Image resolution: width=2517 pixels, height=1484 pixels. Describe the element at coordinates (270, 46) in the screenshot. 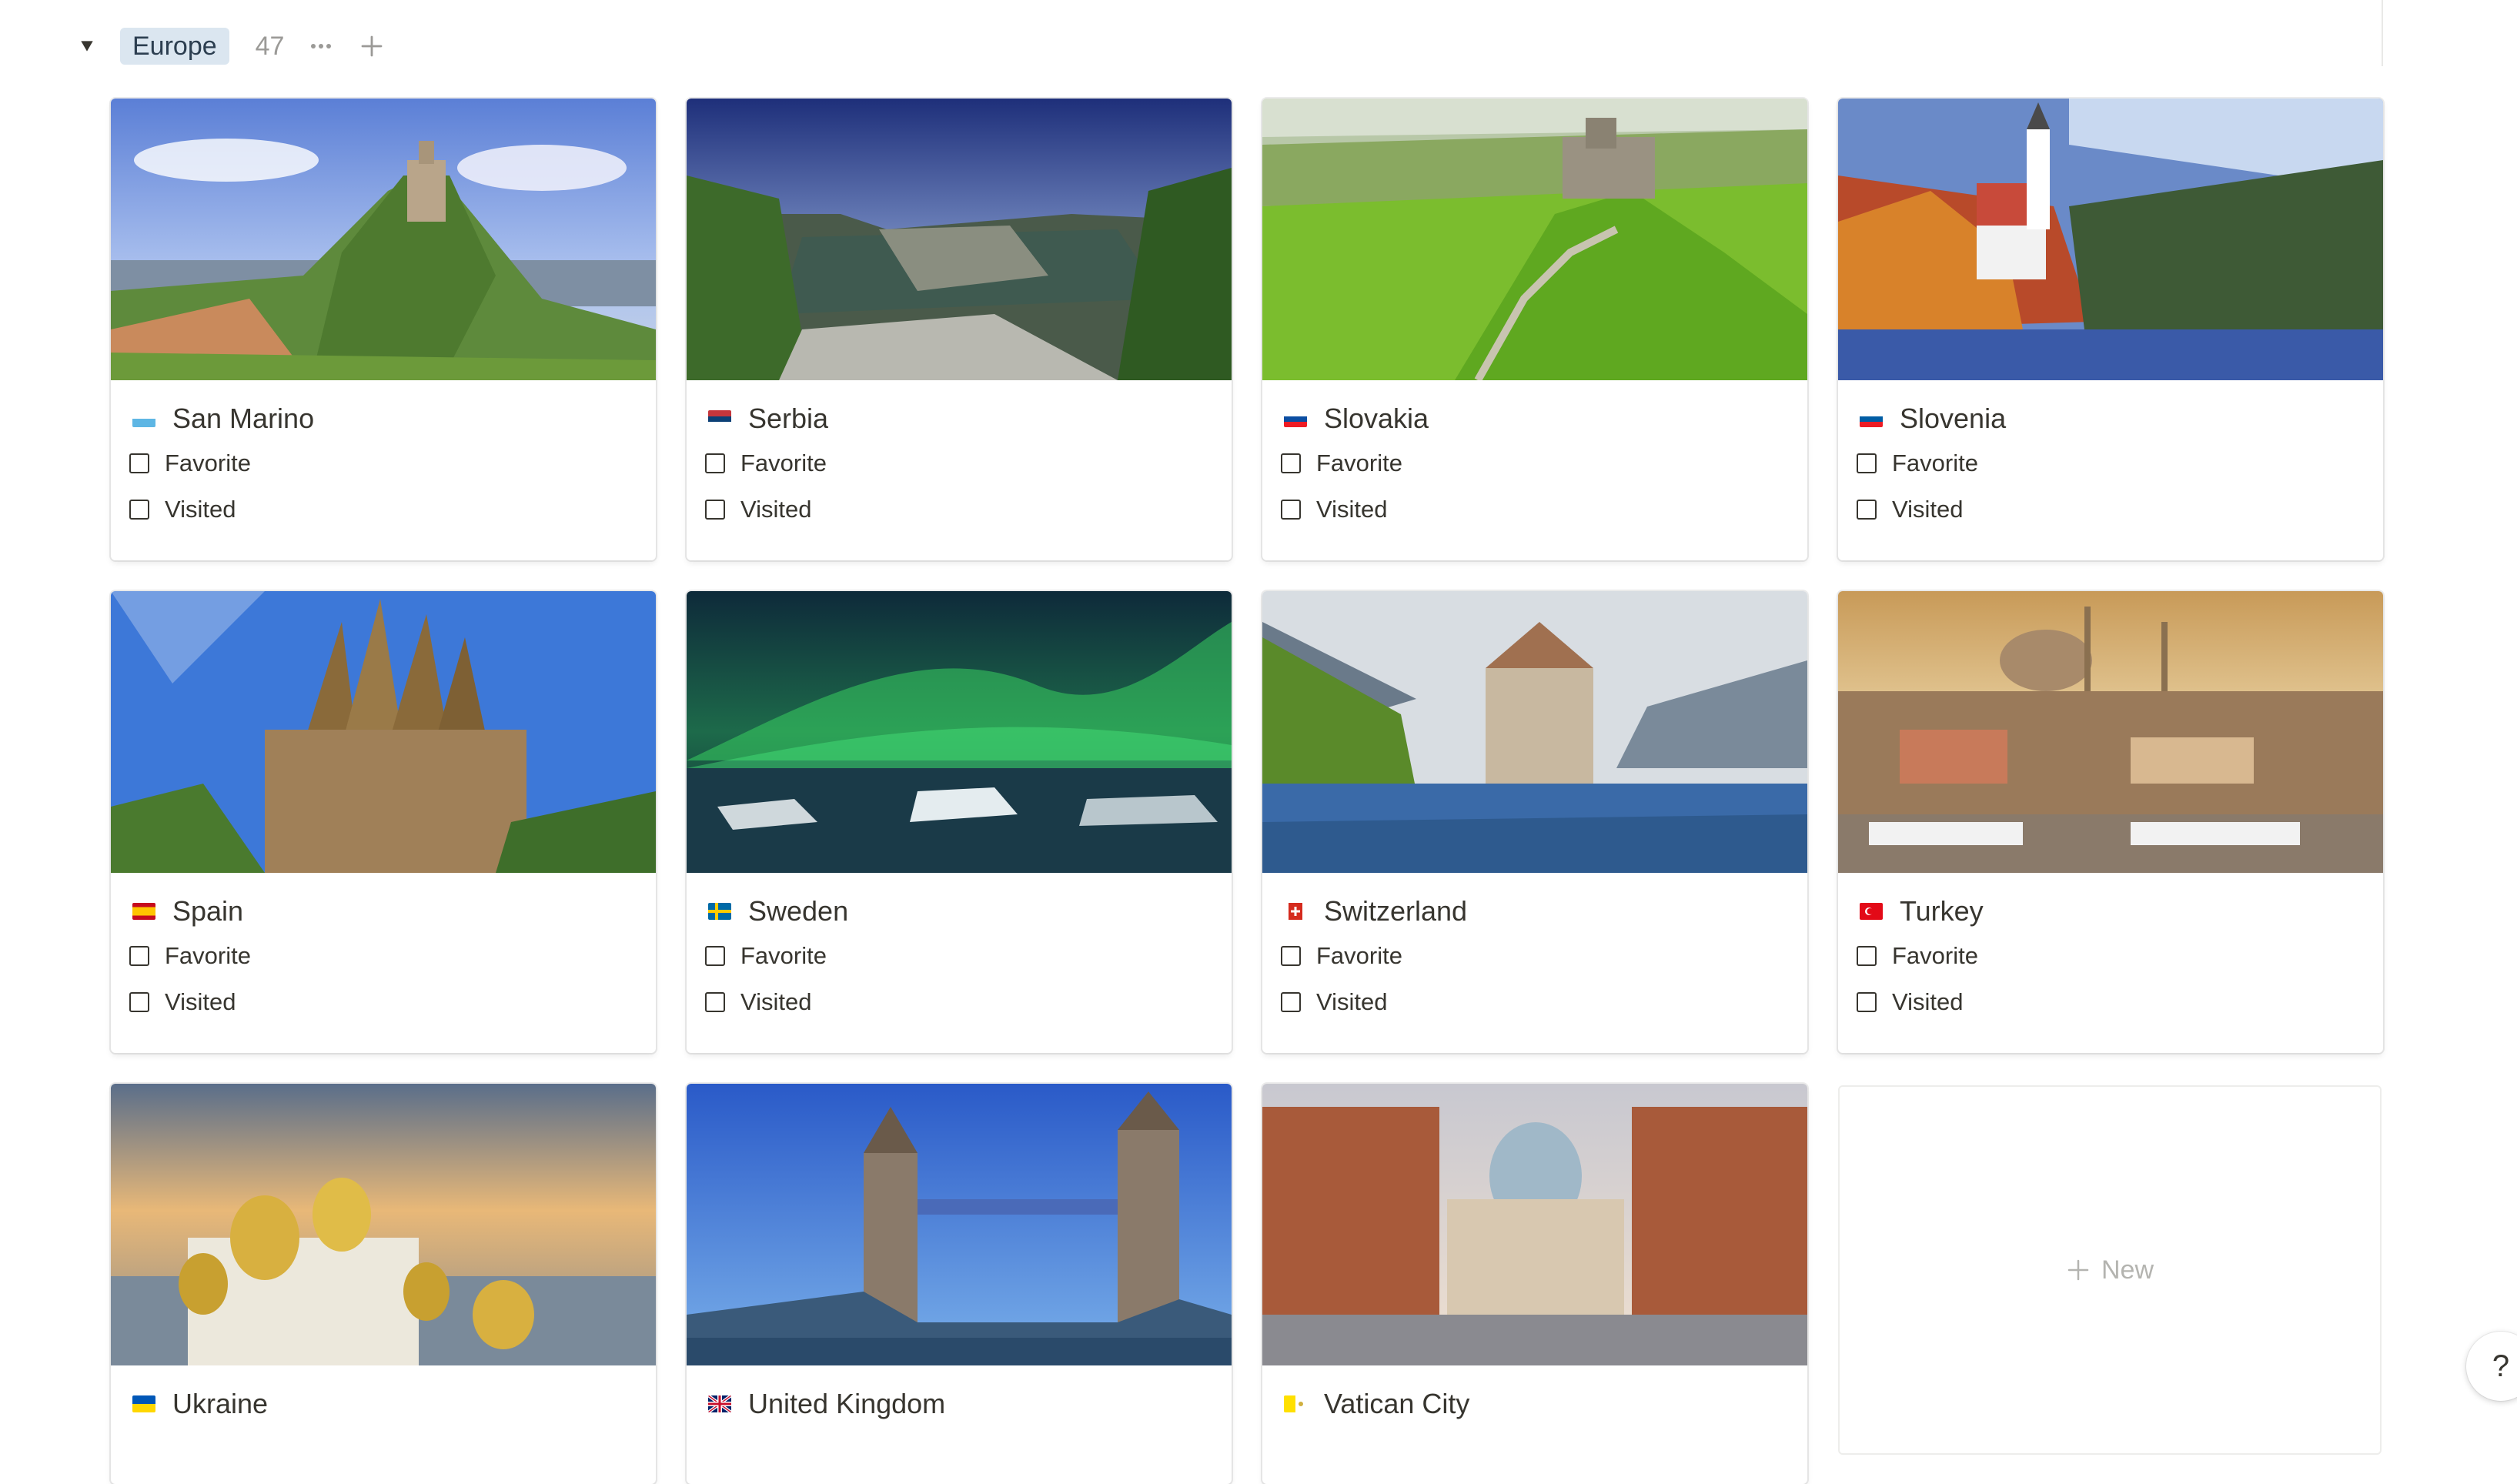

I see `group-count: 47` at that location.